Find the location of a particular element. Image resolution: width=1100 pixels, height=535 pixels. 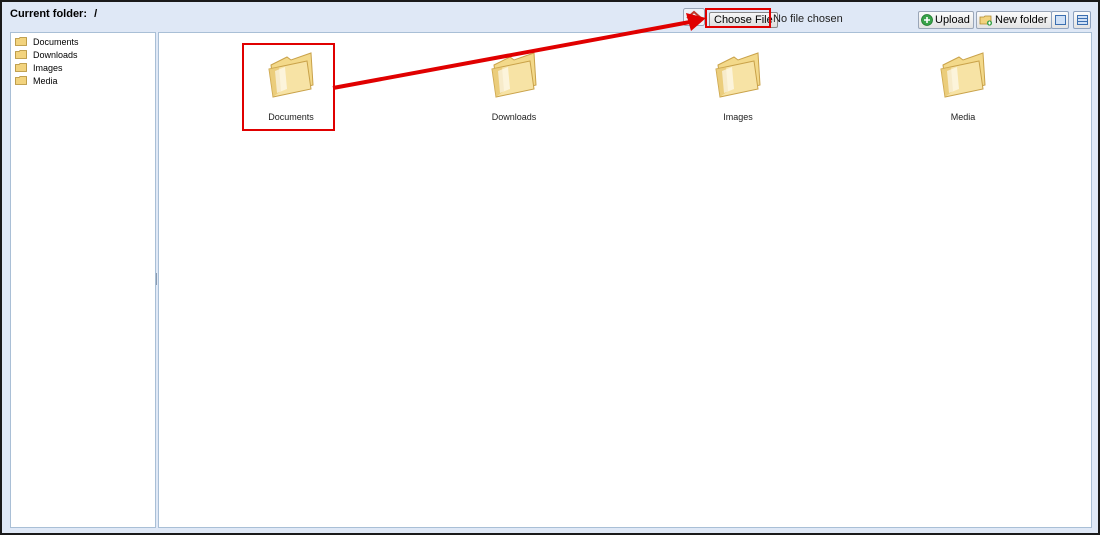

annotation-arrow is located at coordinates (519, 51).